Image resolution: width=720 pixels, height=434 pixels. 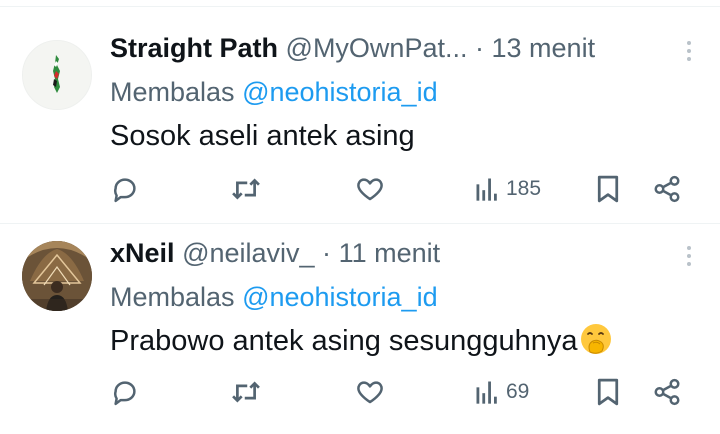 What do you see at coordinates (194, 48) in the screenshot?
I see `display-name: Straight Path` at bounding box center [194, 48].